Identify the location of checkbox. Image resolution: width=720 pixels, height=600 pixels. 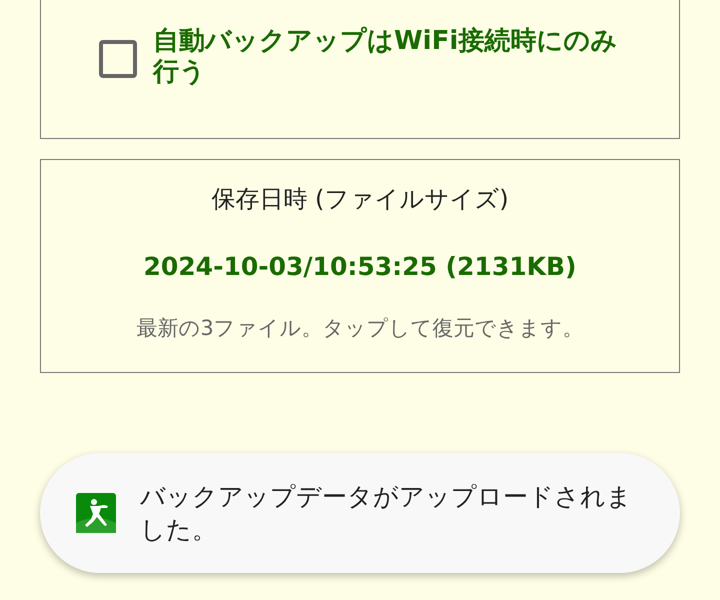
(118, 59).